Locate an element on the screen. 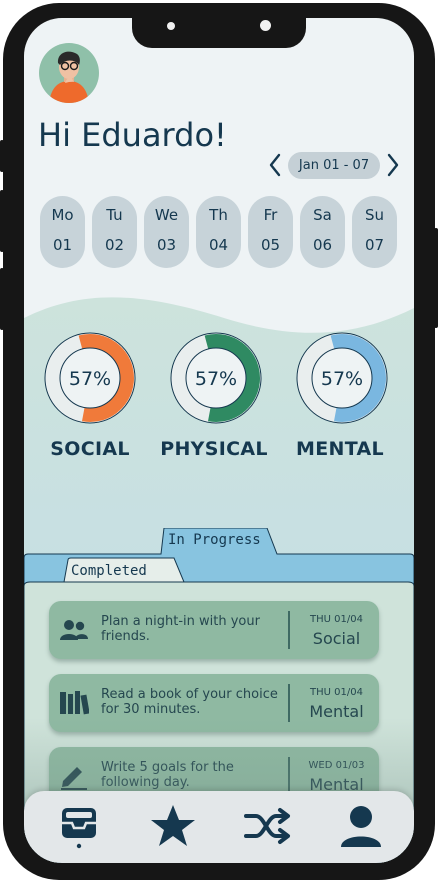  nav-profile is located at coordinates (361, 827).